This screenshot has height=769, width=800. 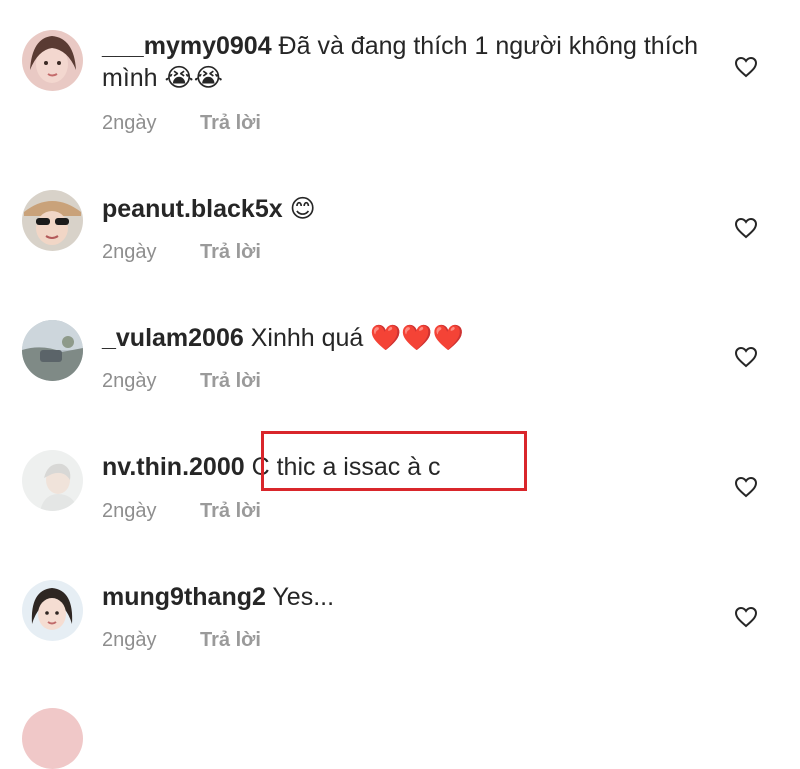 I want to click on comment-username: mung9thang2, so click(x=184, y=597).